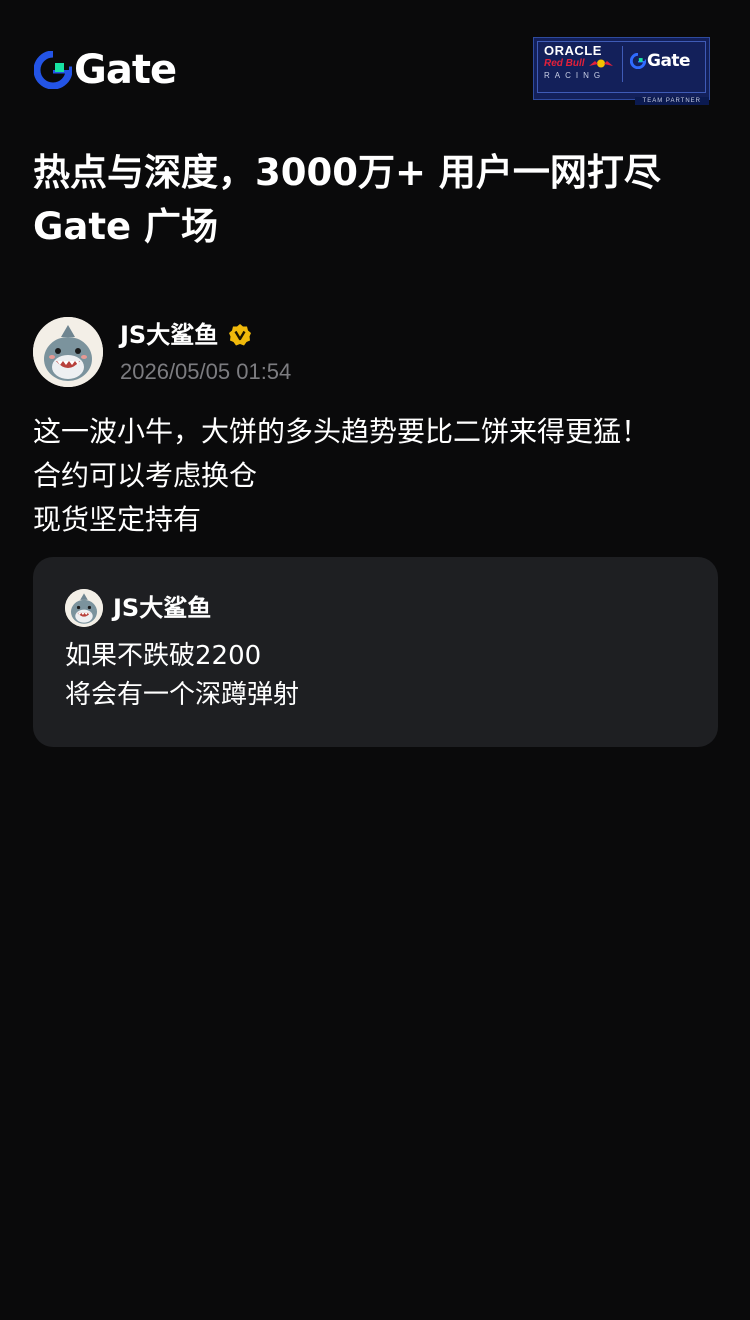 The height and width of the screenshot is (1320, 750). I want to click on partner-gate-text: Gate, so click(669, 61).